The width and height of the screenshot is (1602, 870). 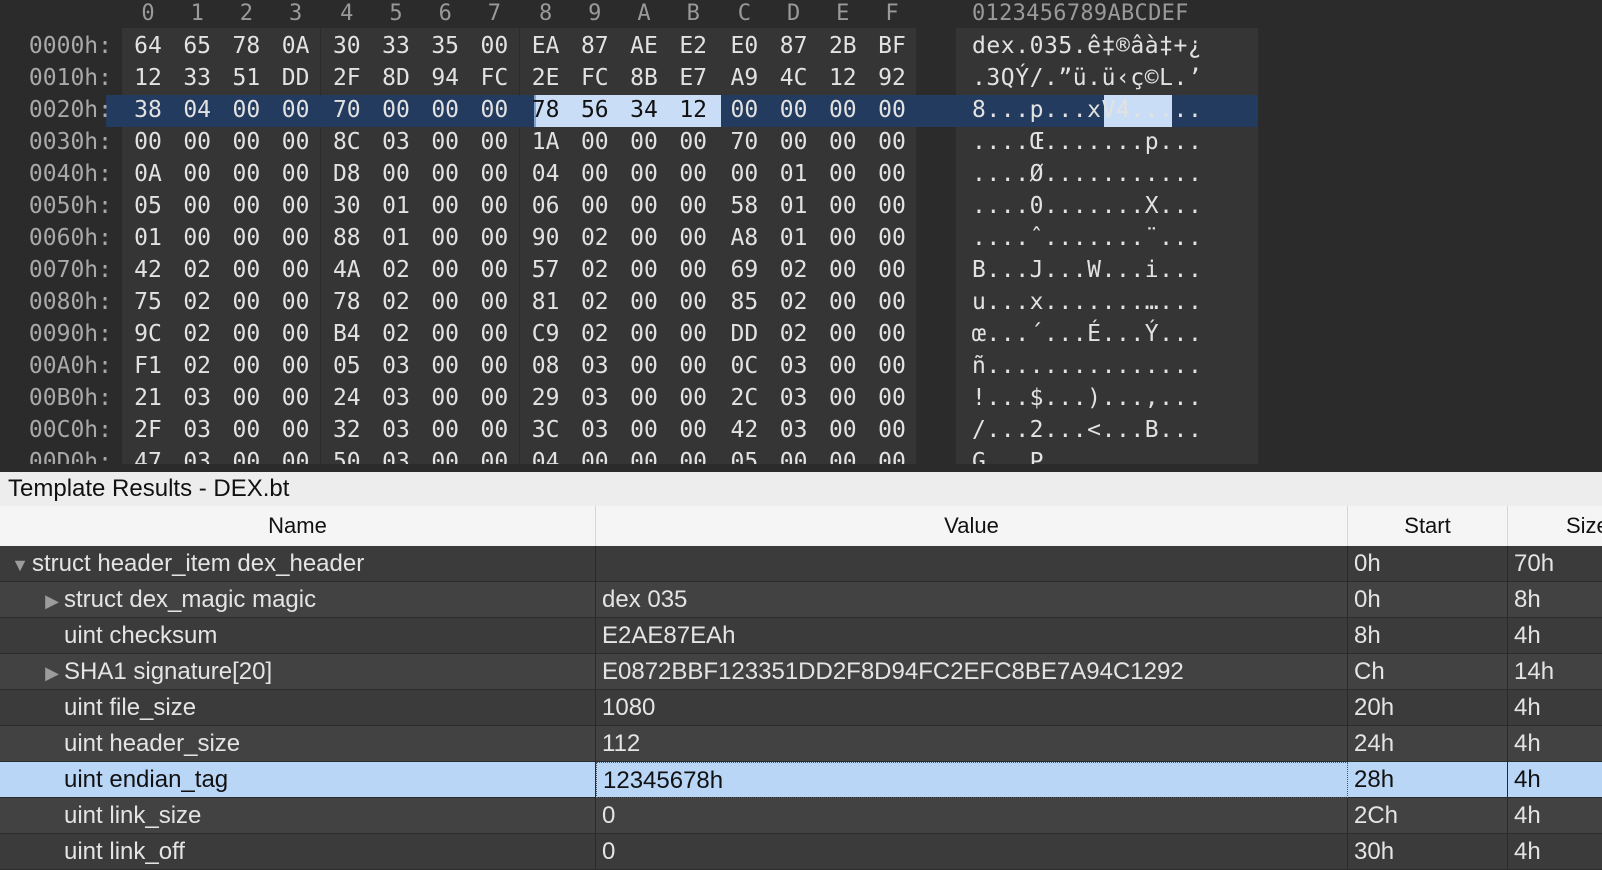 What do you see at coordinates (546, 334) in the screenshot?
I see `hex-byte: C9` at bounding box center [546, 334].